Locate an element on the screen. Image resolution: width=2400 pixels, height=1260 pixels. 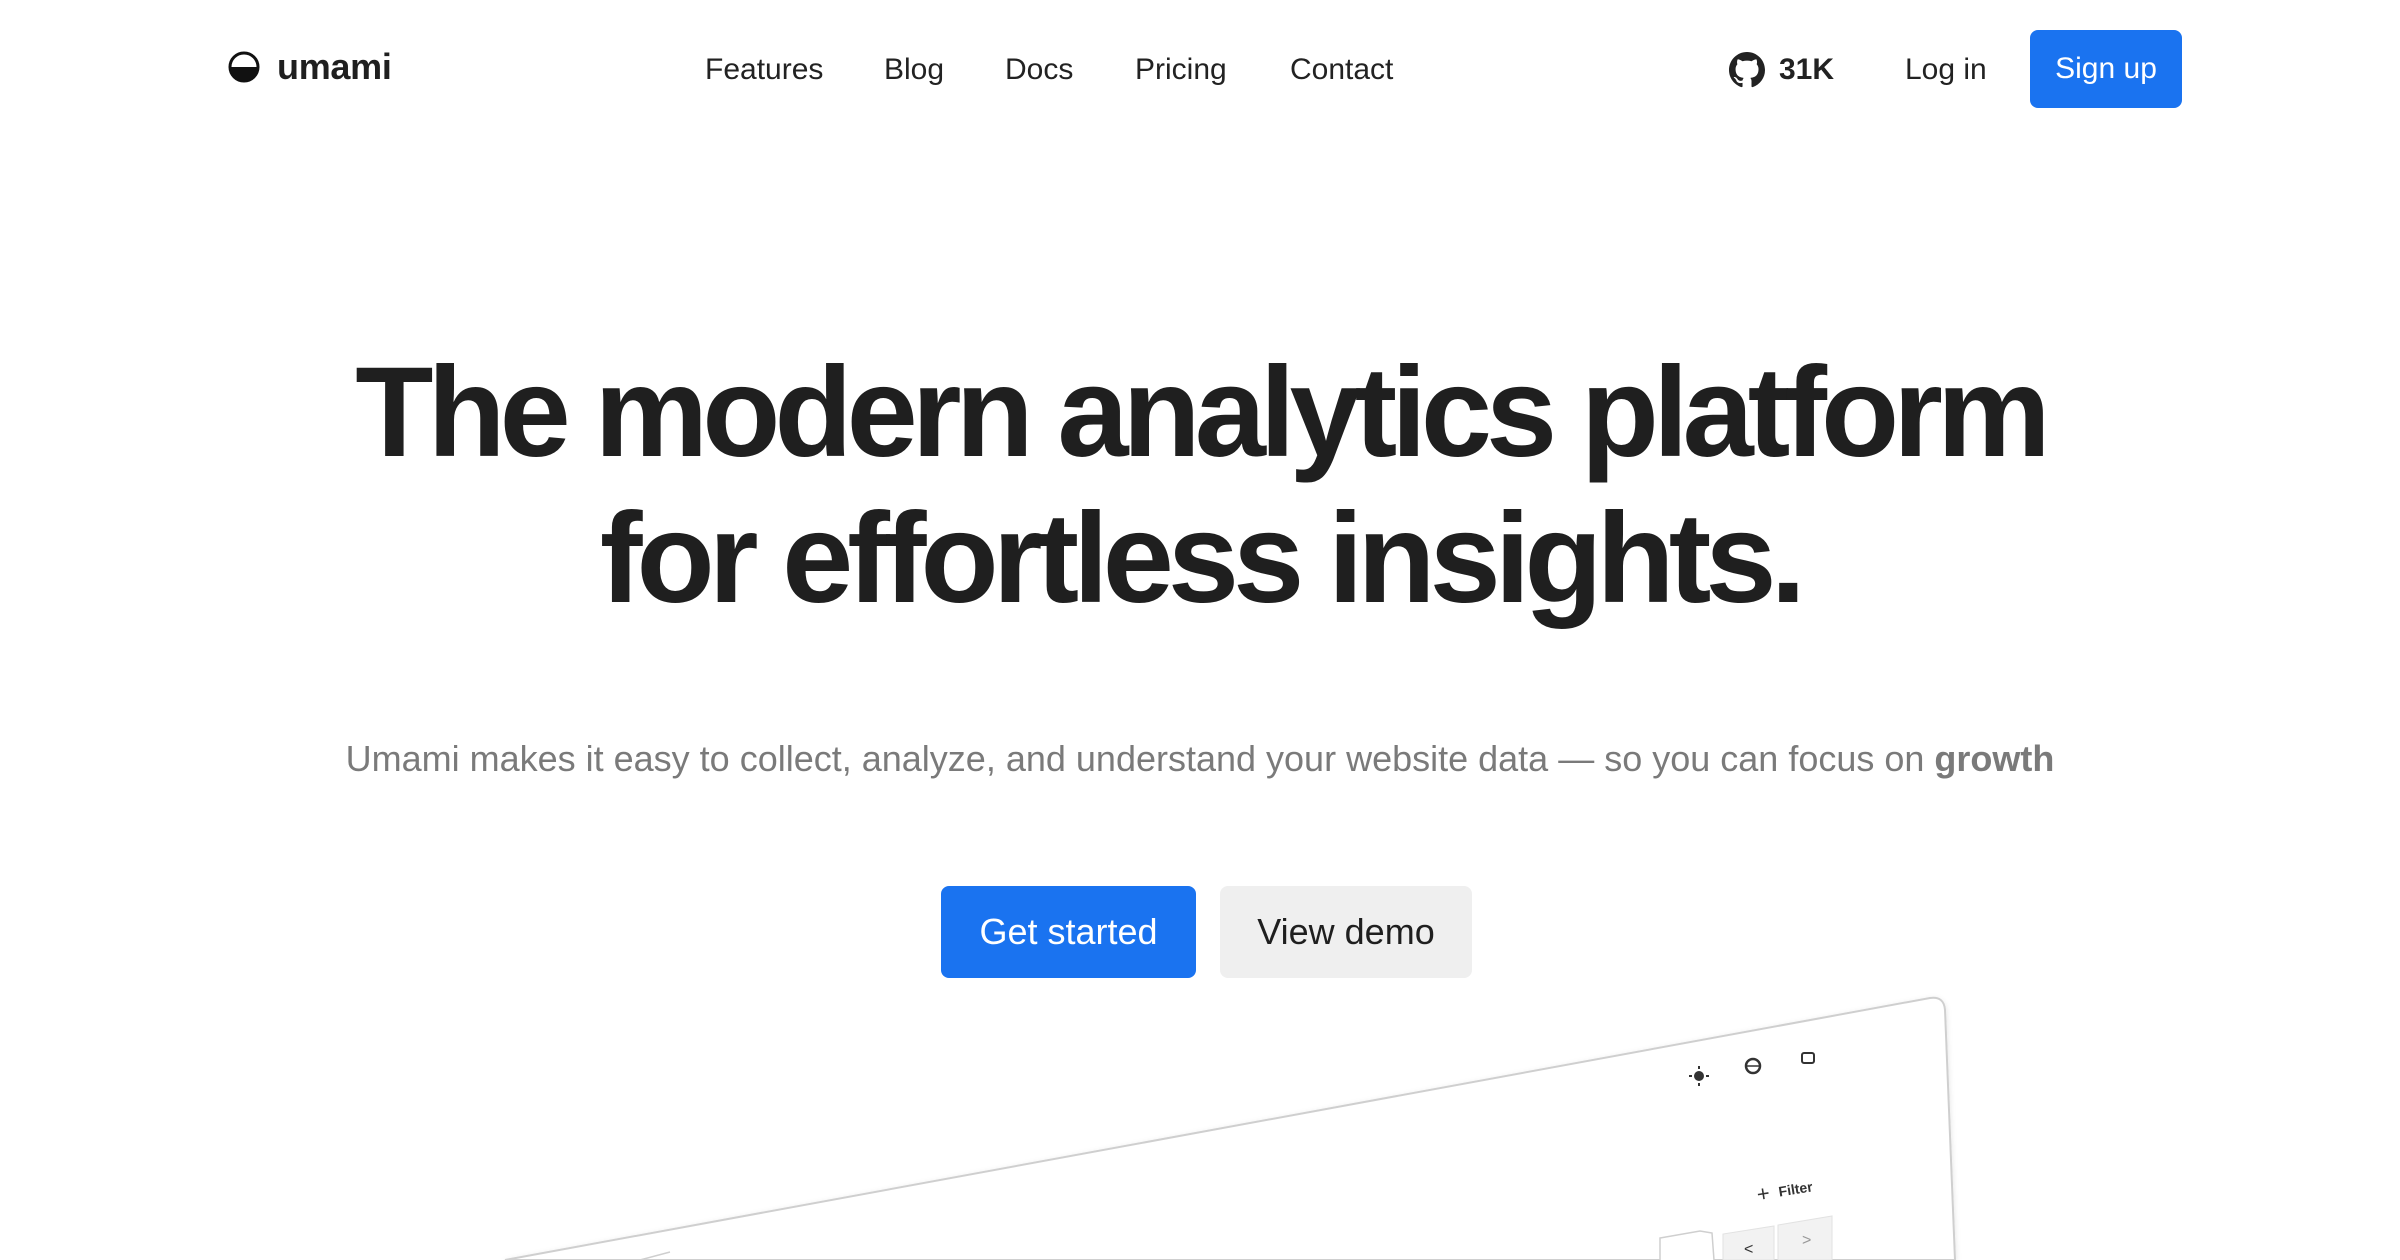
brand-logo-link: umami is located at coordinates (309, 67).